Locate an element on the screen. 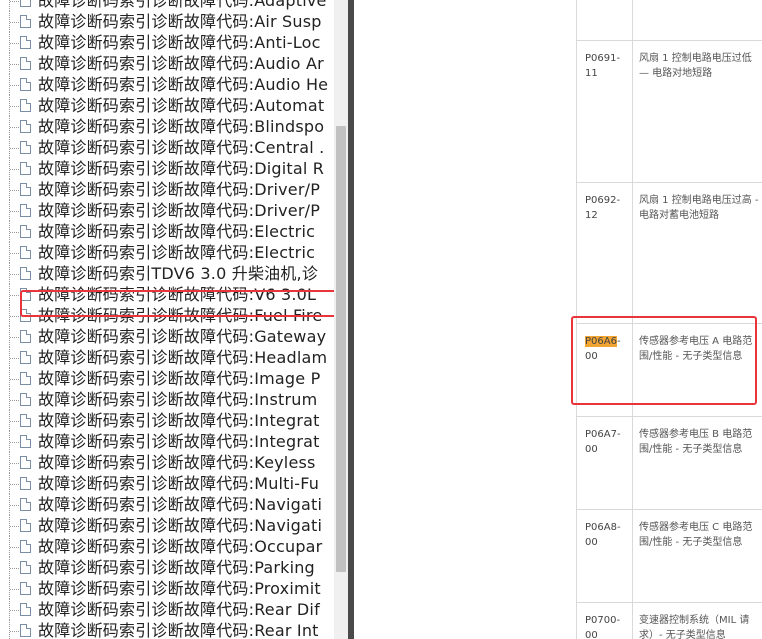 The image size is (762, 639). dtc-code-text: P0692-12 is located at coordinates (603, 208).